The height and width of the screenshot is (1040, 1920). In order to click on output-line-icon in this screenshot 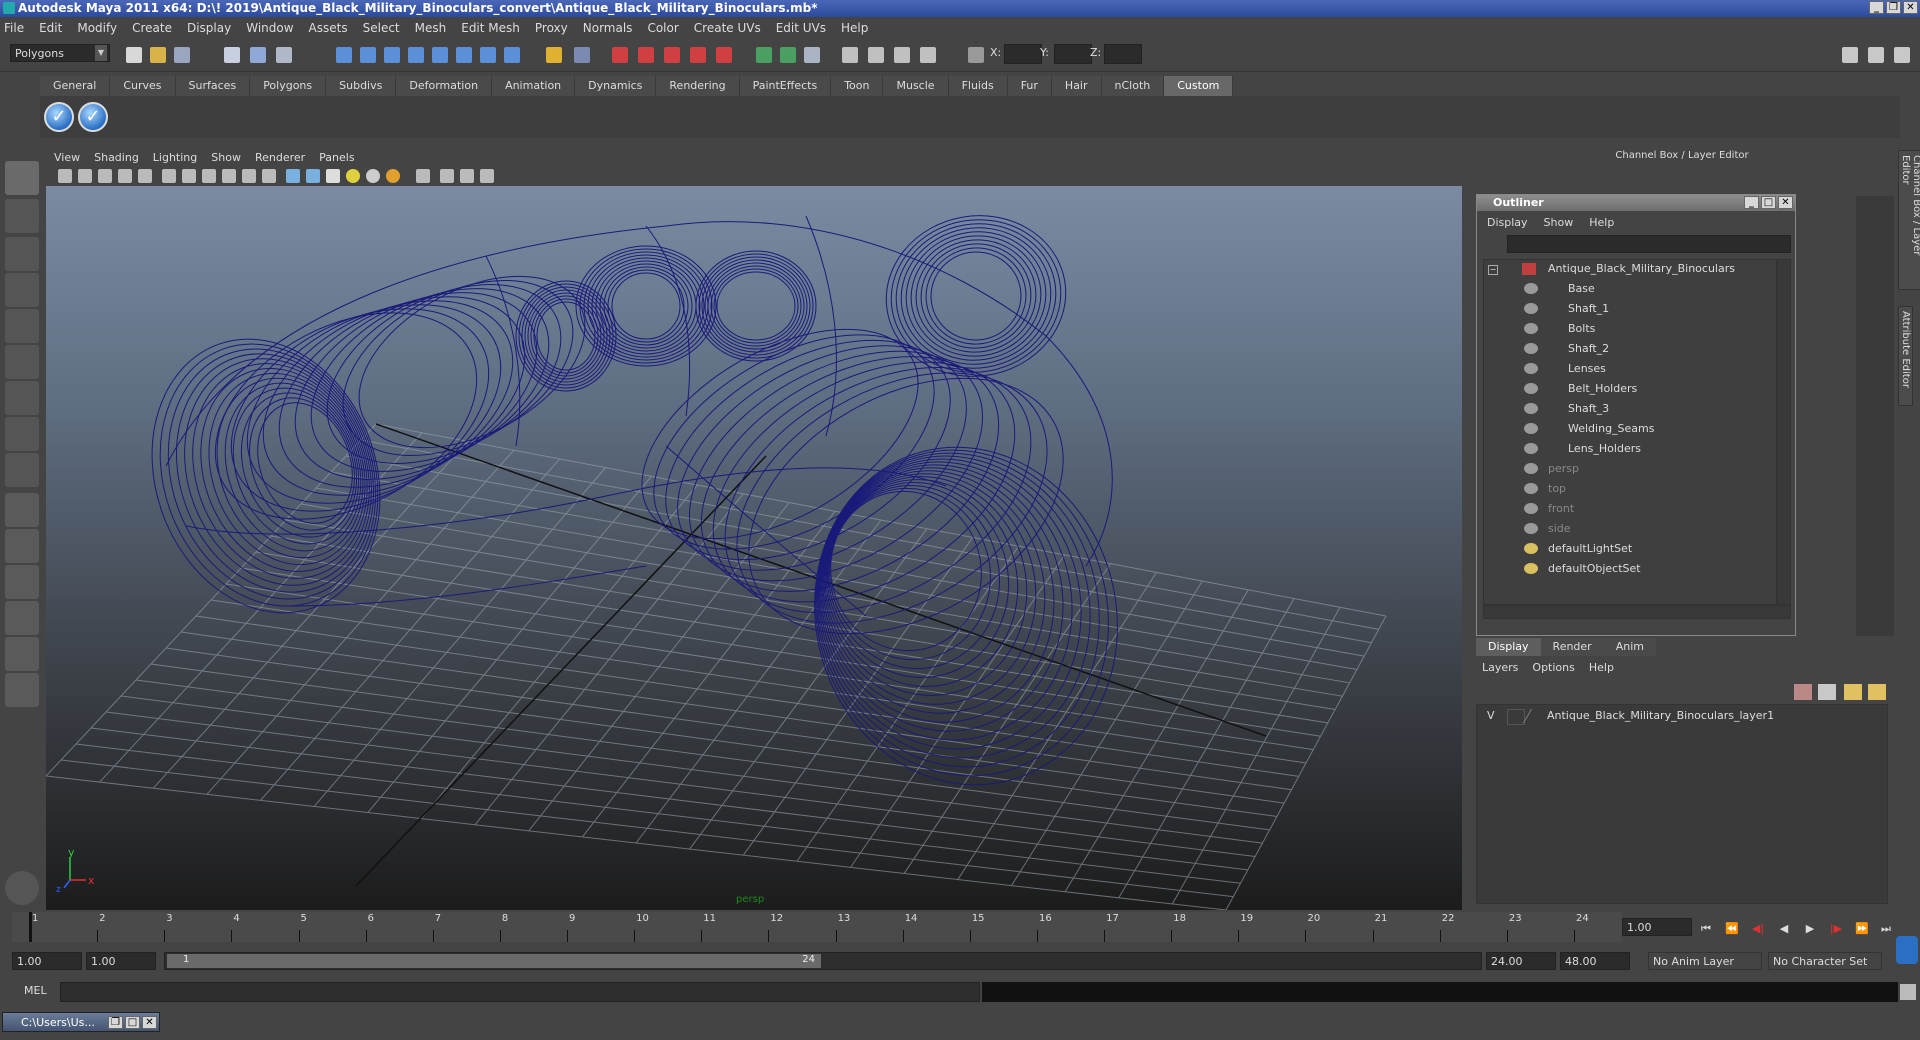, I will do `click(788, 55)`.